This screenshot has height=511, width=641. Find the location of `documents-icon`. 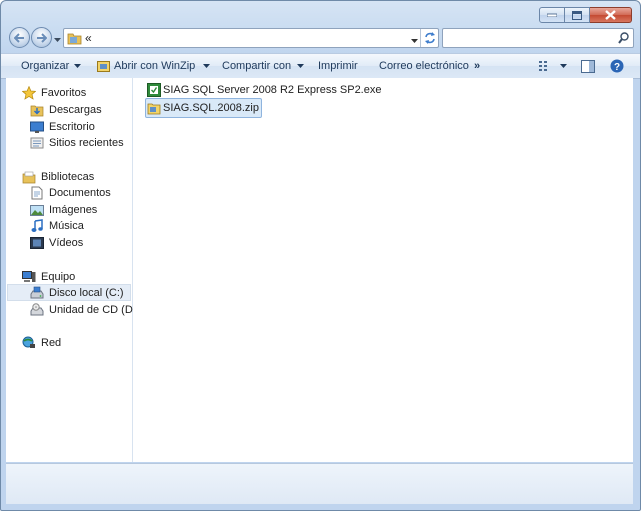

documents-icon is located at coordinates (37, 193).